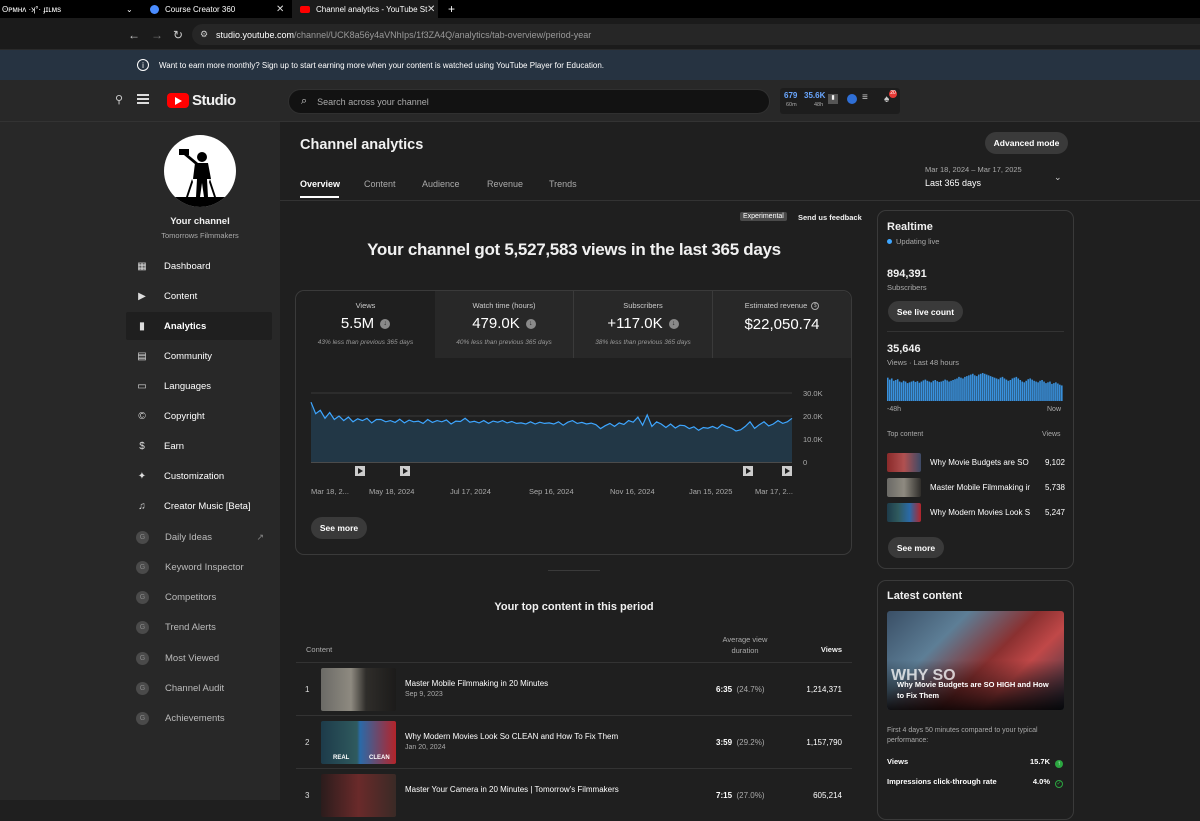  Describe the element at coordinates (380, 184) in the screenshot. I see `tab-content: Content` at that location.